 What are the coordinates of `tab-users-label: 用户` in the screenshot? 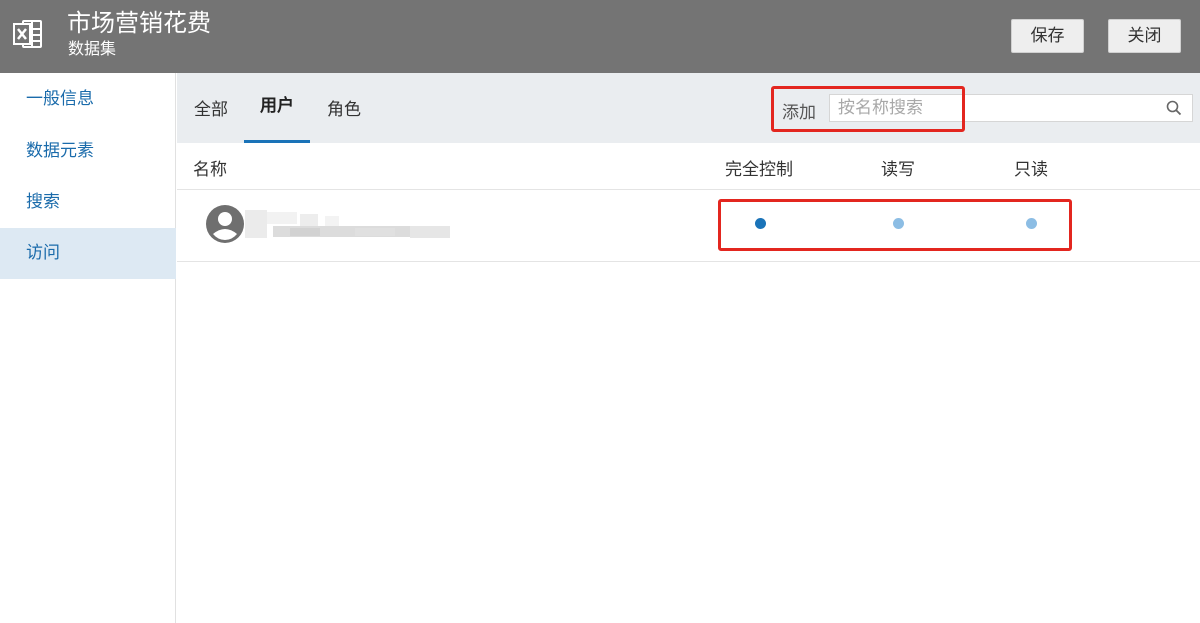 It's located at (277, 106).